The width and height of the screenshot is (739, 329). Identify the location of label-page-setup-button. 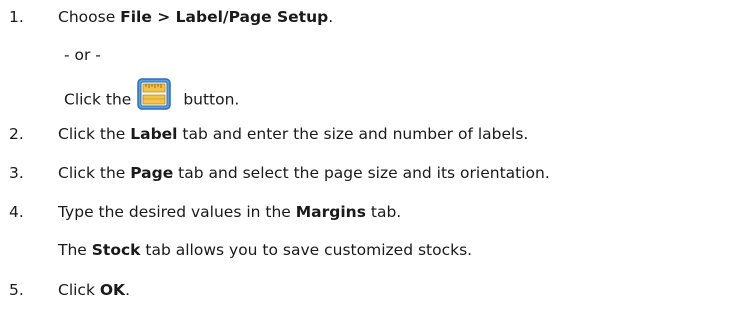
(154, 94).